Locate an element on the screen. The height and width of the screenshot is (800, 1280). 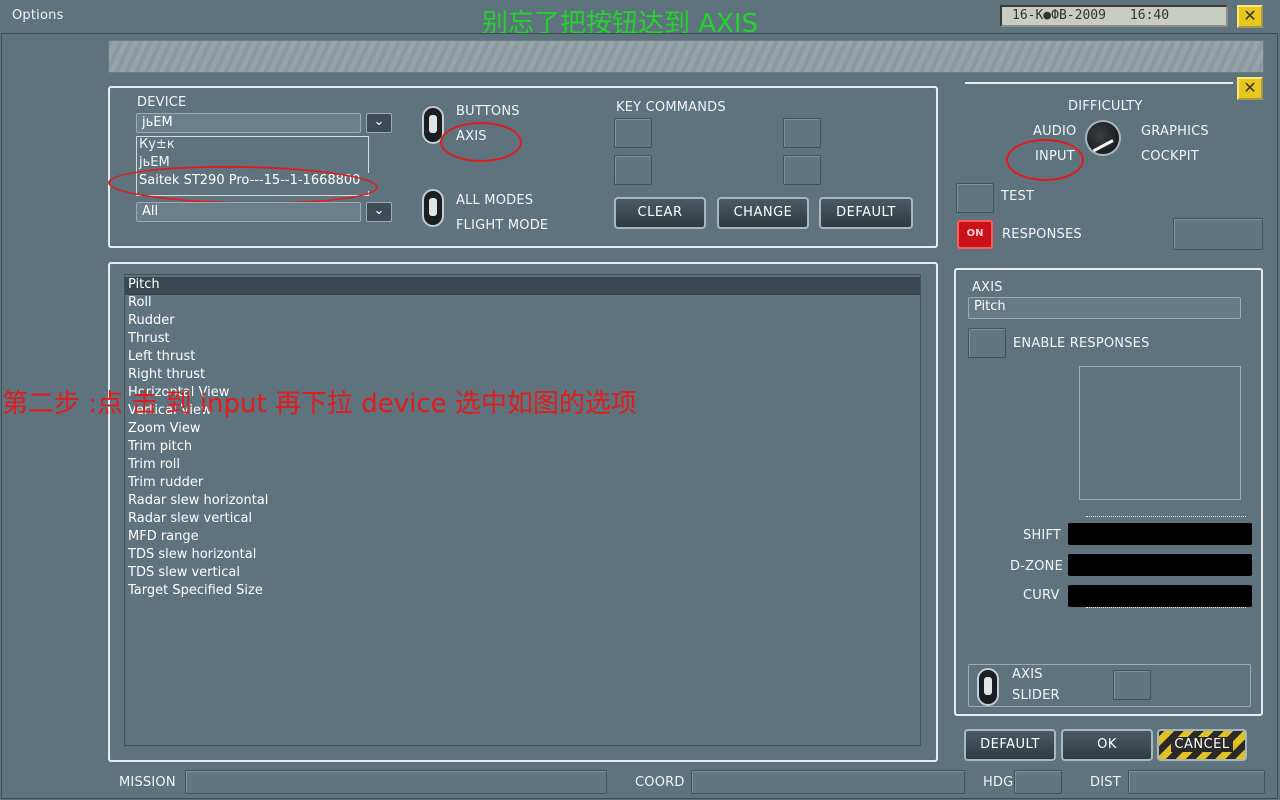
mission-label: MISSION is located at coordinates (147, 782).